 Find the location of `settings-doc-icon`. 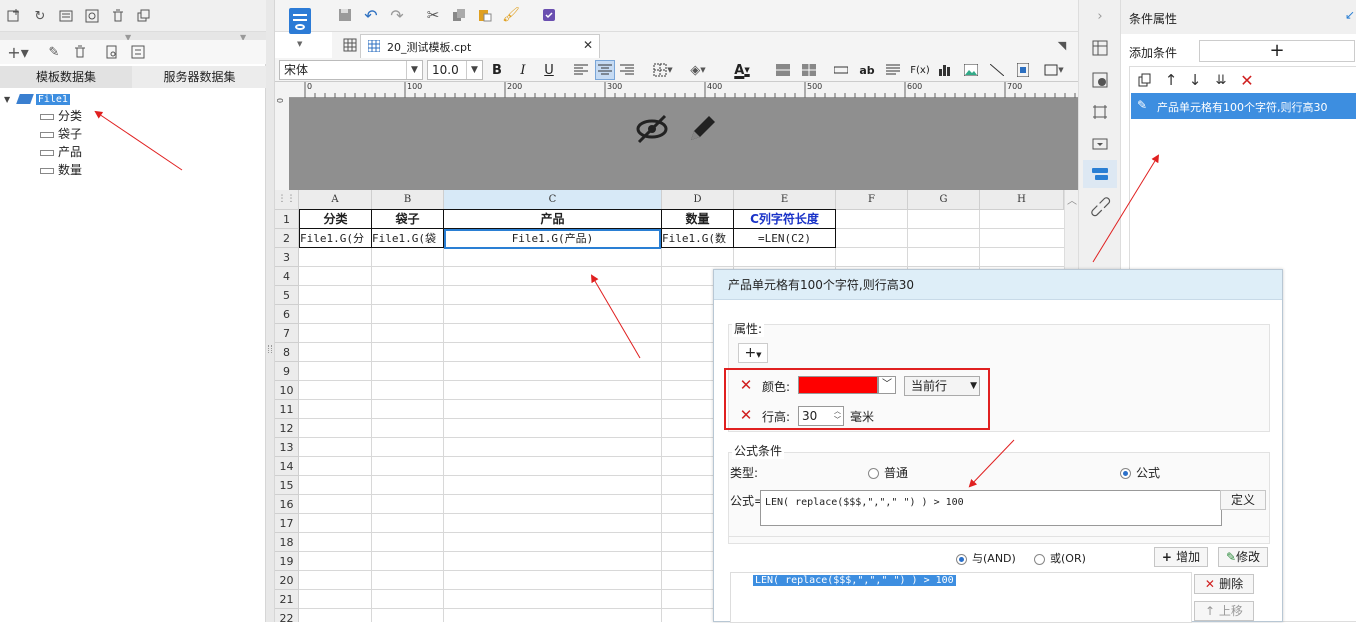

settings-doc-icon is located at coordinates (138, 52).